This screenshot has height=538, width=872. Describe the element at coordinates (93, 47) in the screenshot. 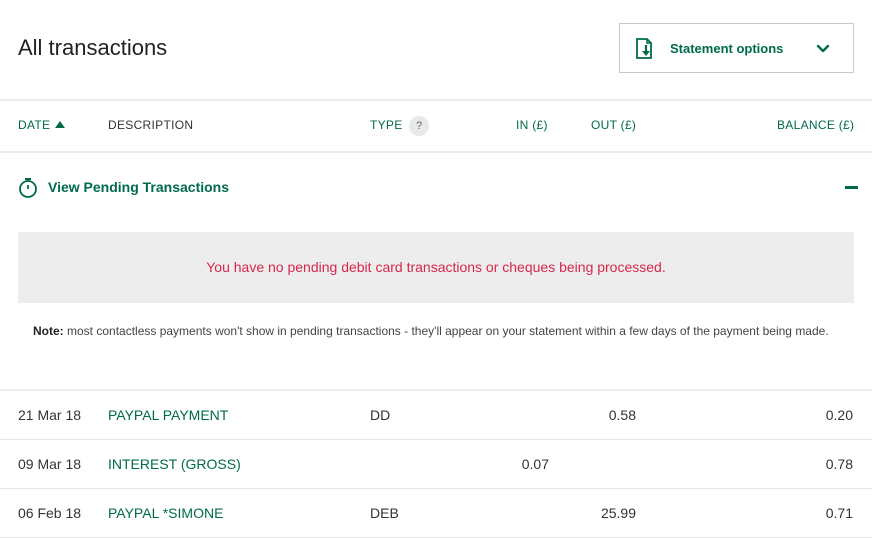

I see `page-title: All transactions` at that location.